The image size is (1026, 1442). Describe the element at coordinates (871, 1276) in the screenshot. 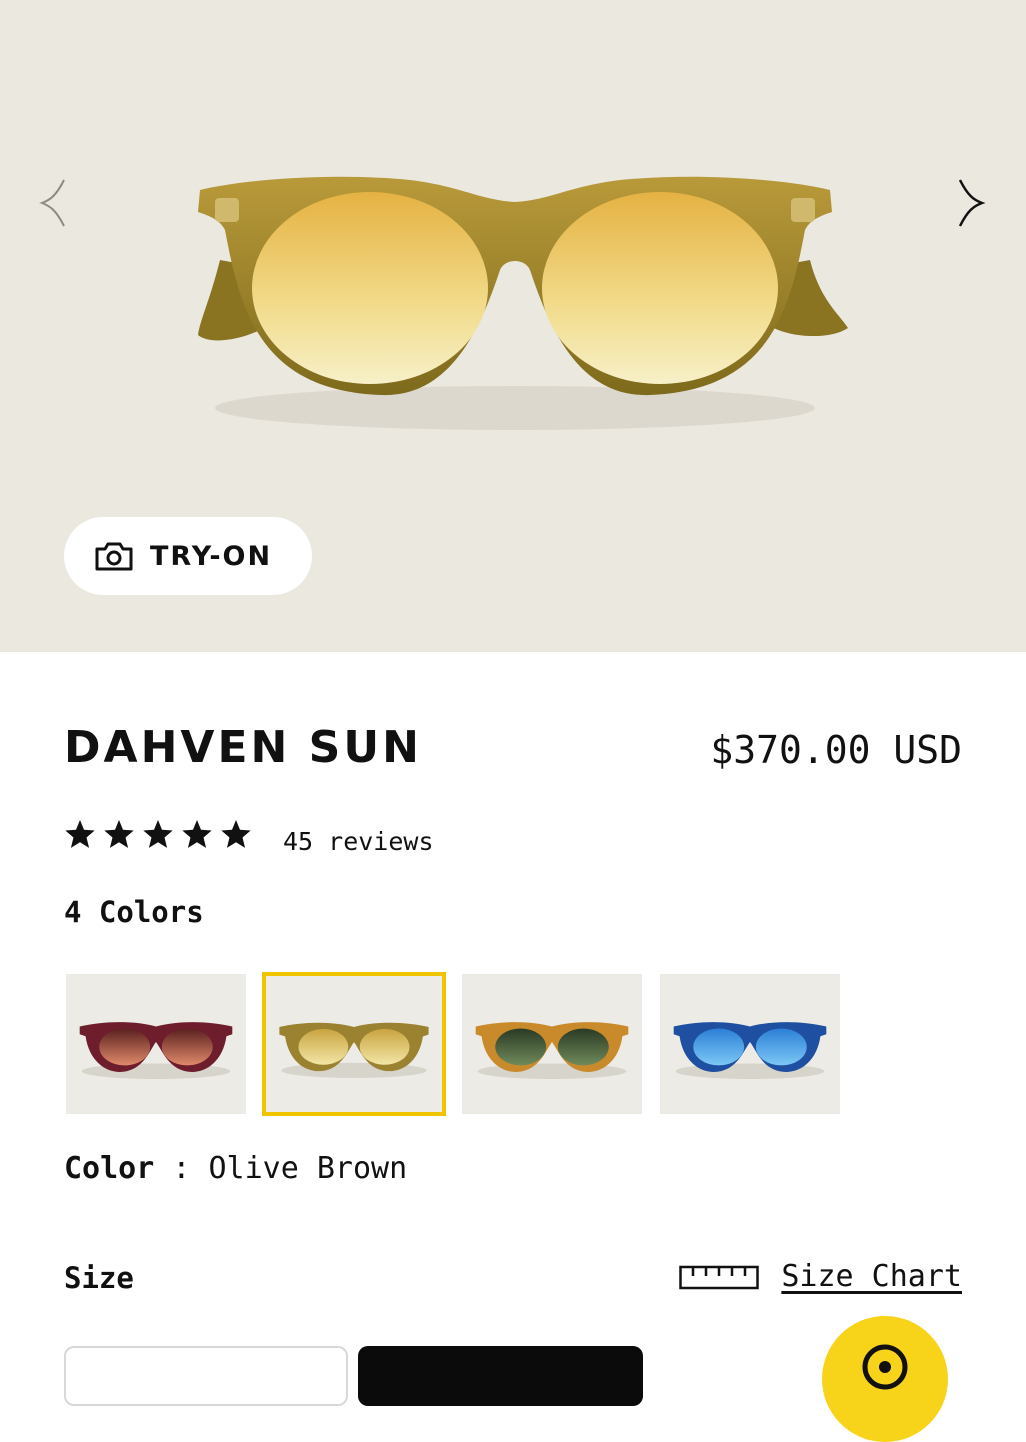

I see `size-chart-label: Size Chart` at that location.